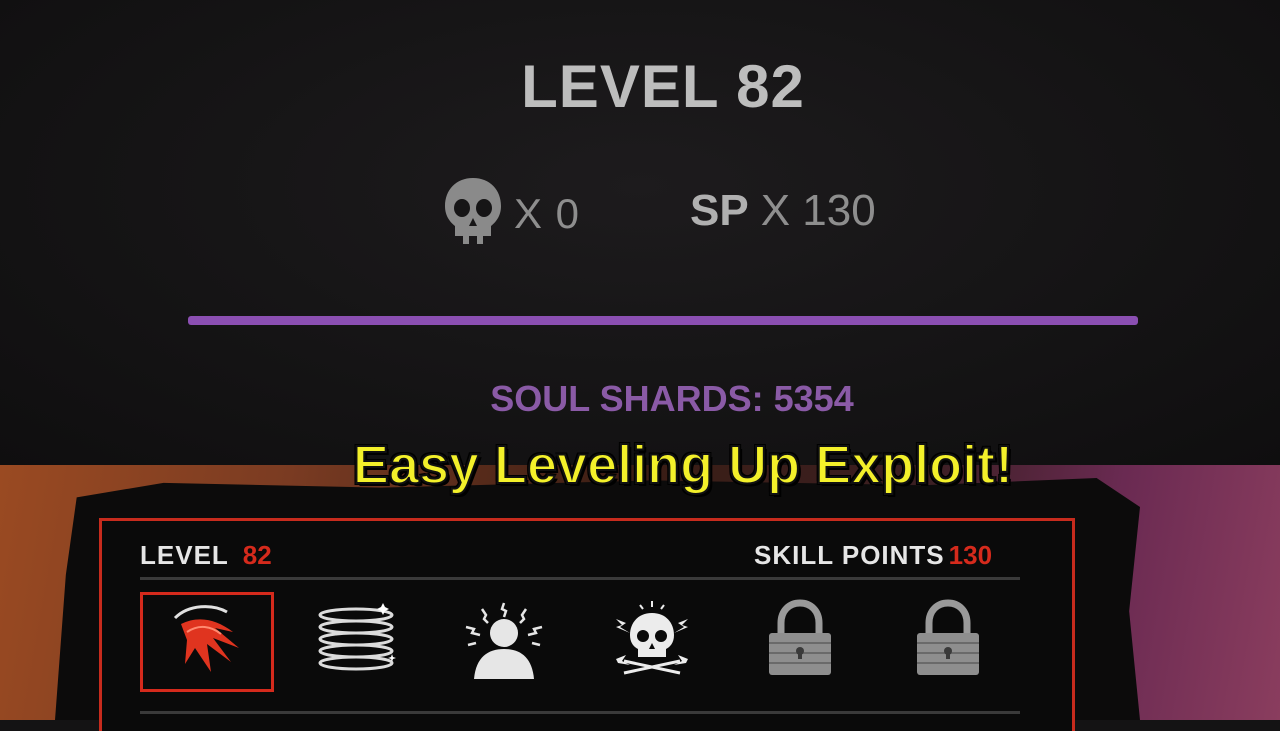  Describe the element at coordinates (849, 555) in the screenshot. I see `hud-skill-label: SKILL POINTS` at that location.